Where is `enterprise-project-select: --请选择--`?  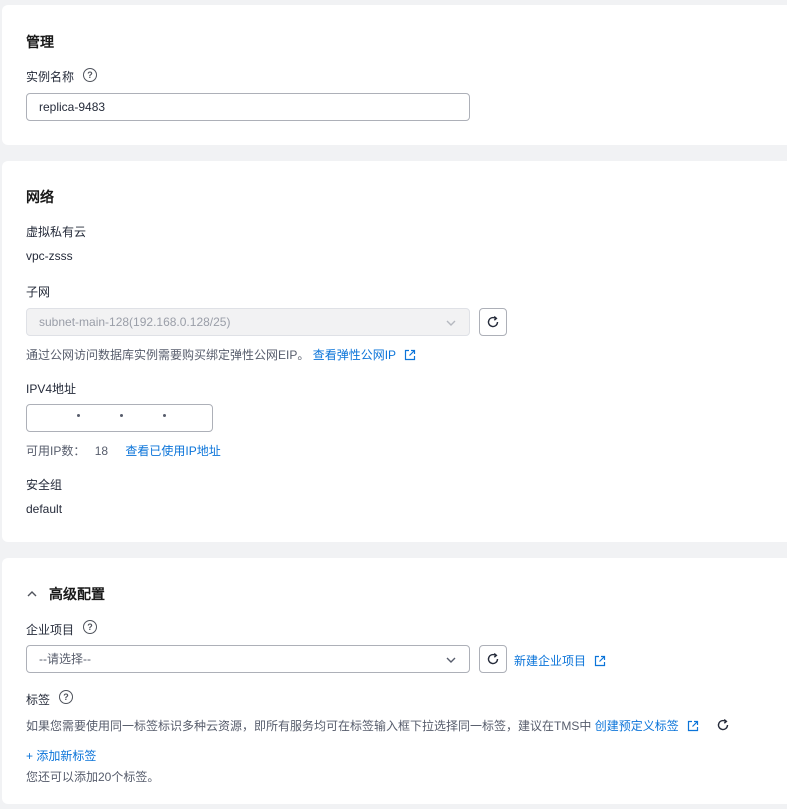
enterprise-project-select: --请选择-- is located at coordinates (248, 659).